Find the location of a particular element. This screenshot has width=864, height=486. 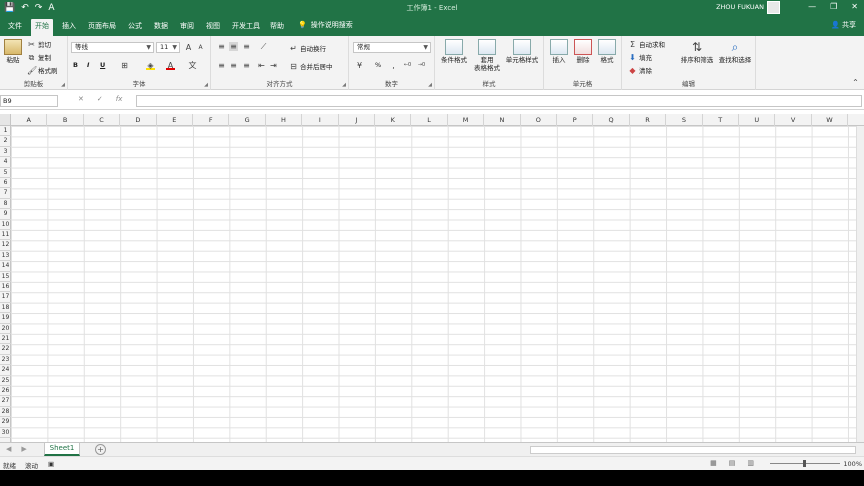

column-header-r: R is located at coordinates (648, 120).